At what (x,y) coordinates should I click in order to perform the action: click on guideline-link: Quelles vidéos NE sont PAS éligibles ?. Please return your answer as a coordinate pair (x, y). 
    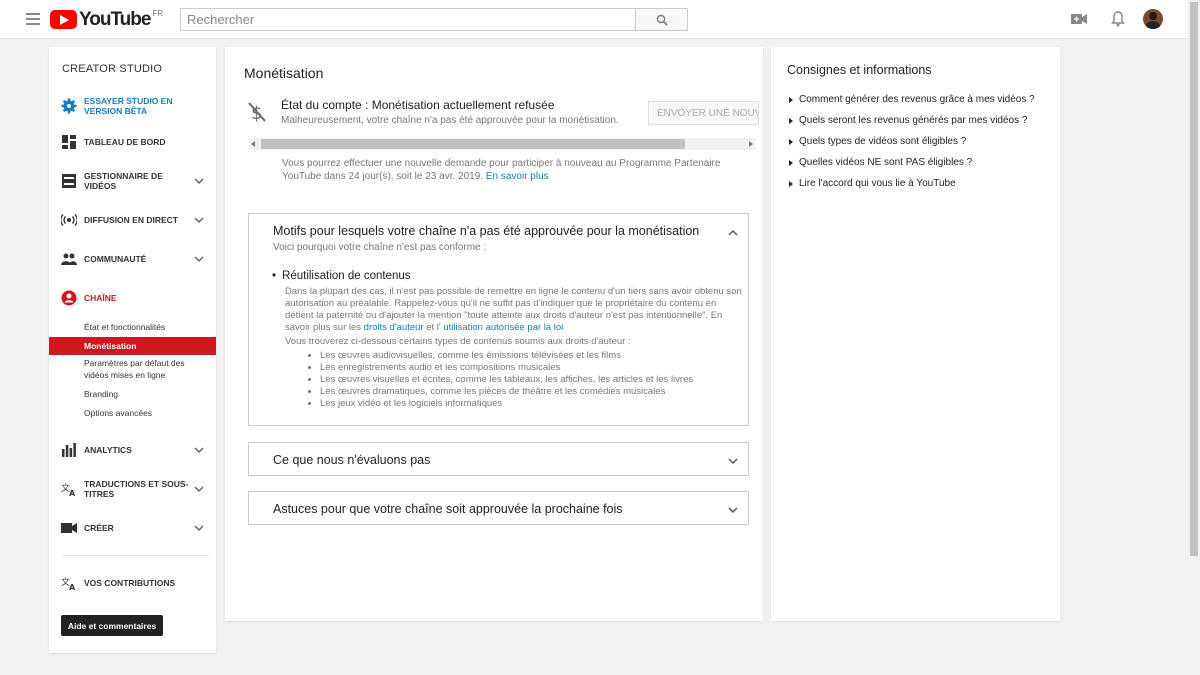
    Looking at the image, I should click on (880, 162).